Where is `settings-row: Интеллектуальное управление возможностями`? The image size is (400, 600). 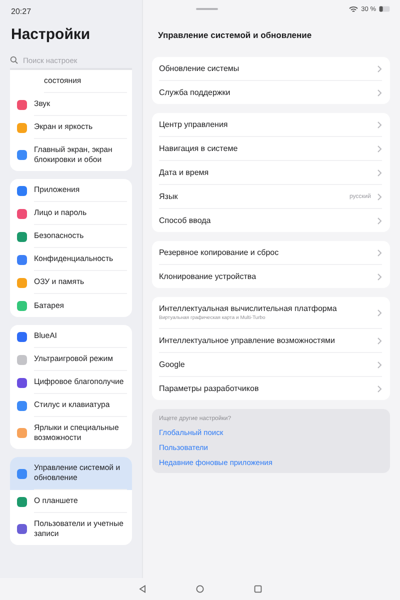 settings-row: Интеллектуальное управление возможностями is located at coordinates (270, 341).